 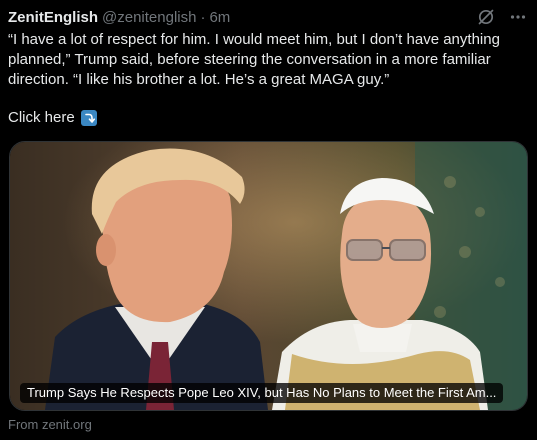 I want to click on timestamp: 6m, so click(x=219, y=17).